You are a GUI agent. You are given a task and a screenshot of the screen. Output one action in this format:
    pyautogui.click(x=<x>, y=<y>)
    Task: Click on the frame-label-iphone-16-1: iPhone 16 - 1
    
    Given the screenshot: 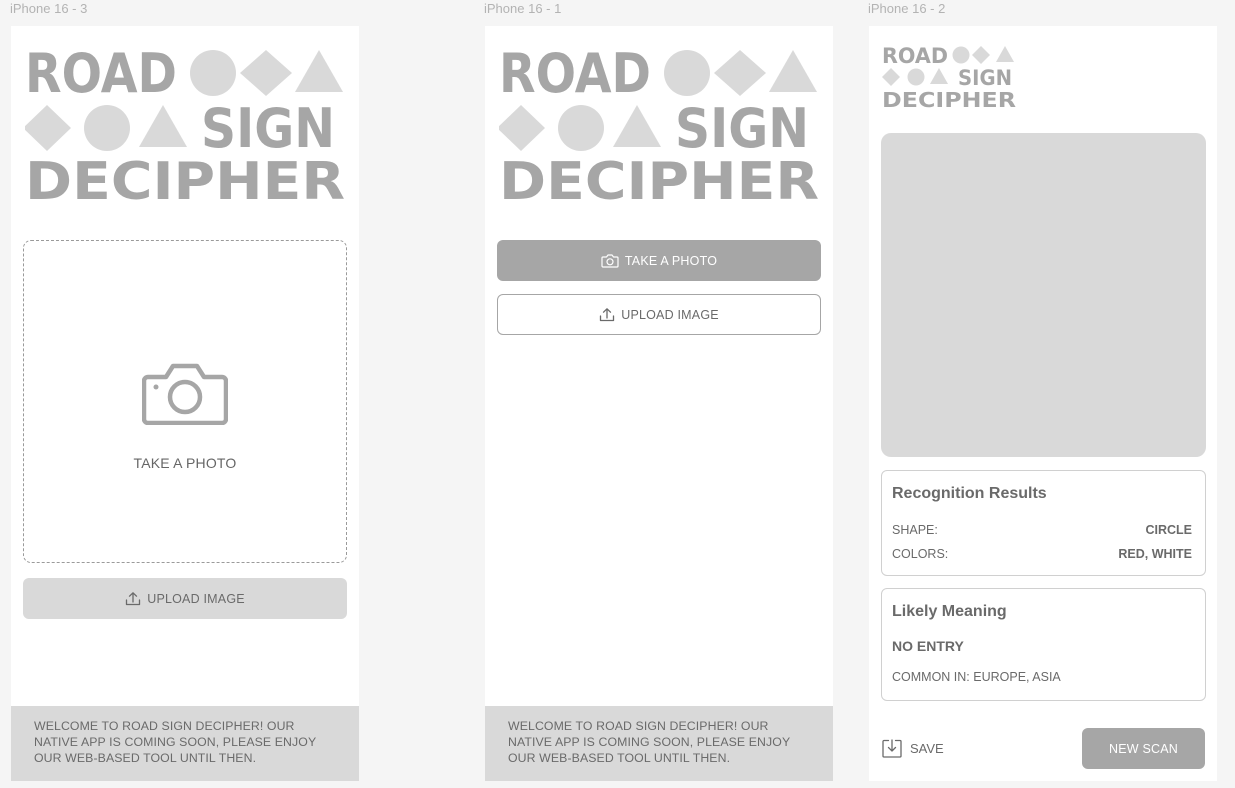 What is the action you would take?
    pyautogui.click(x=523, y=8)
    